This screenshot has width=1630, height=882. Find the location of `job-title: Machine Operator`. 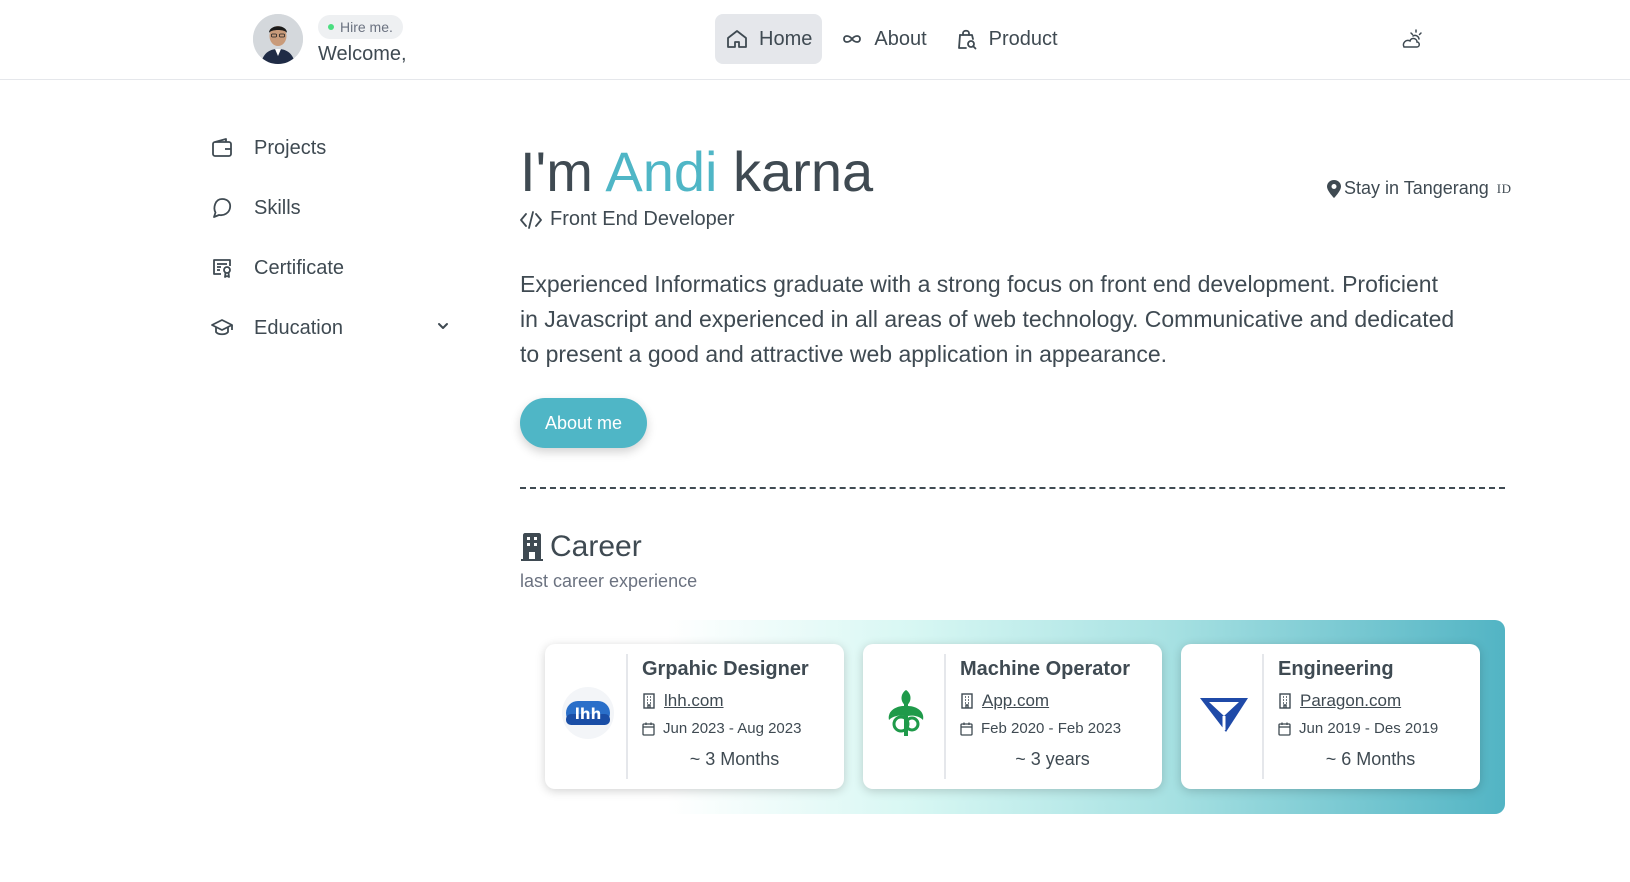

job-title: Machine Operator is located at coordinates (1045, 669).